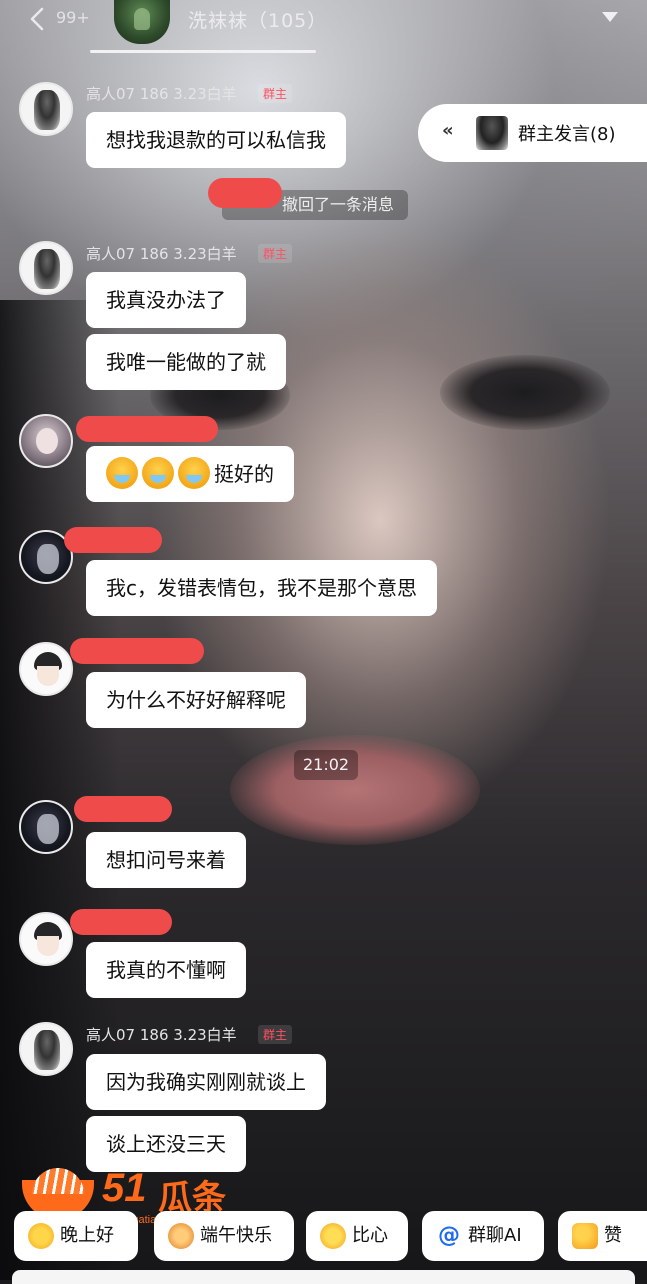 This screenshot has height=1284, width=647. I want to click on owner-messages-pill: « 群主发言(8), so click(532, 133).